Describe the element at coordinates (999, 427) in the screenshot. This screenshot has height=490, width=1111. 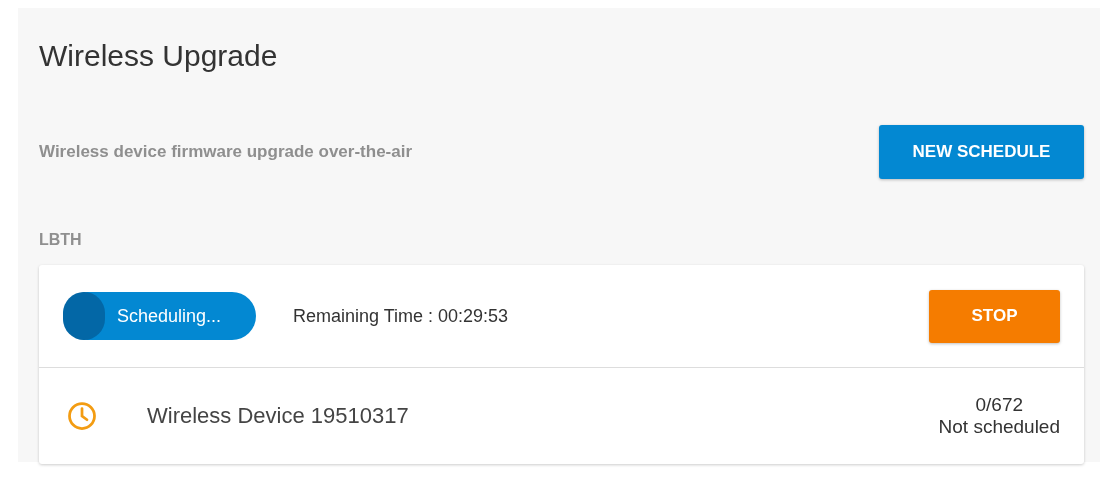
I see `device-state: Not scheduled` at that location.